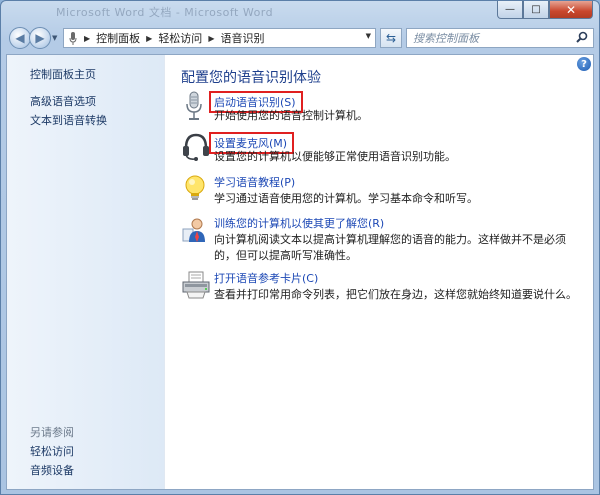  What do you see at coordinates (582, 38) in the screenshot?
I see `search-icon` at bounding box center [582, 38].